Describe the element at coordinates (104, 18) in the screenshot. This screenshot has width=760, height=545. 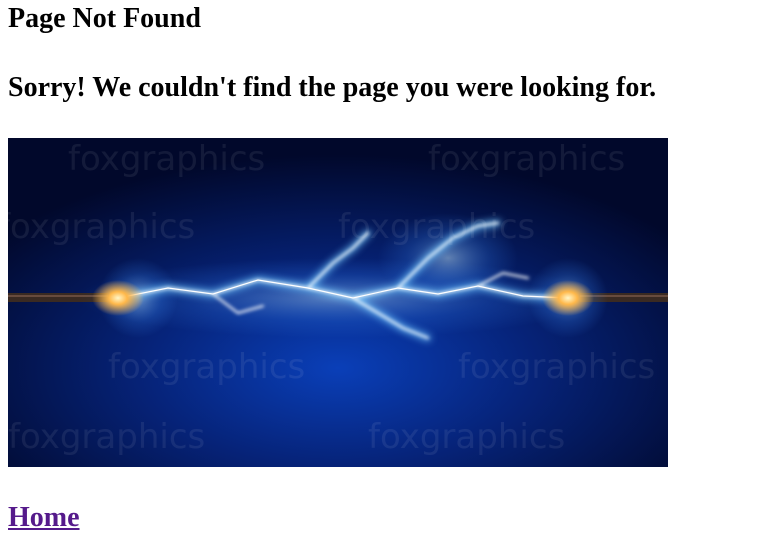
I see `page-title: Page Not Found` at that location.